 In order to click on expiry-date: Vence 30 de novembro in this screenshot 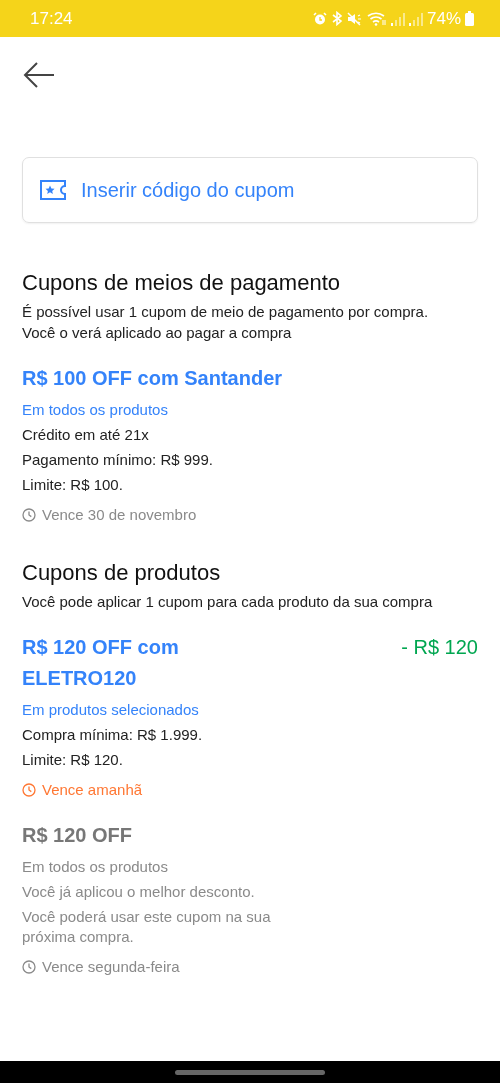, I will do `click(119, 515)`.